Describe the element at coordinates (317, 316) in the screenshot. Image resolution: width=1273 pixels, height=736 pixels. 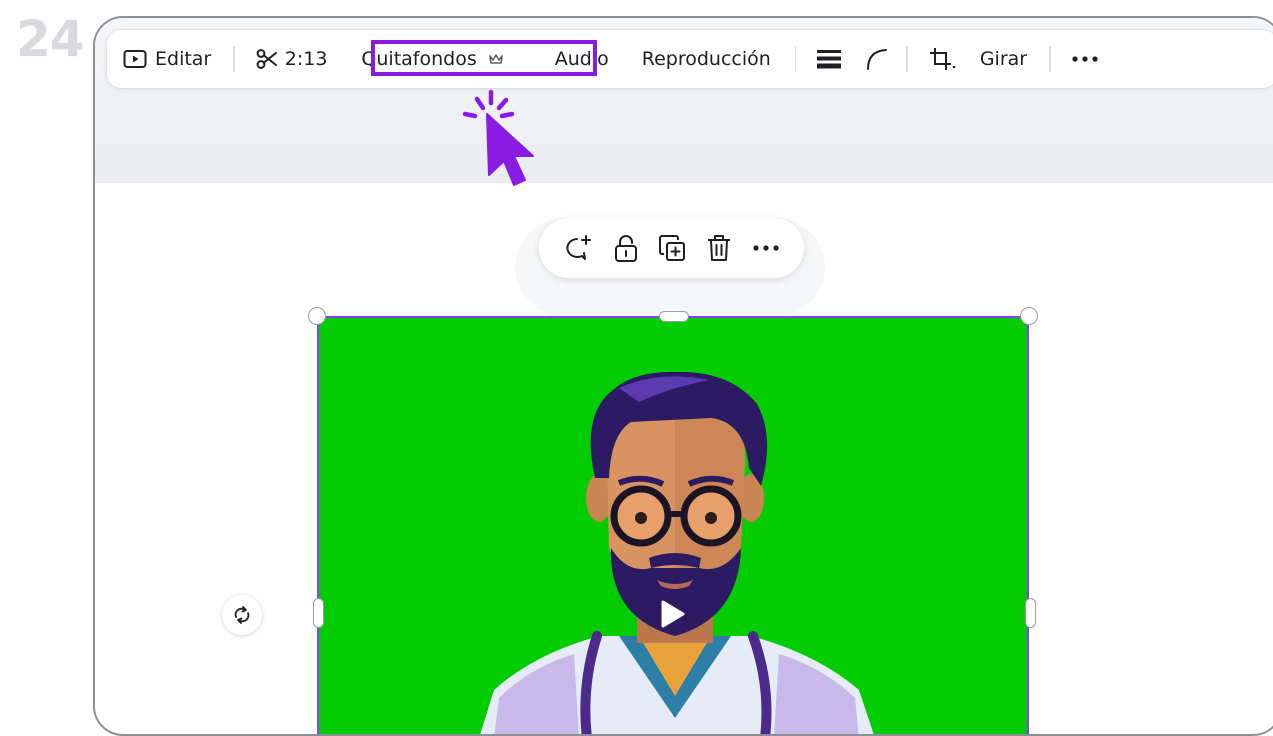
I see `resize-handle-top-left` at that location.